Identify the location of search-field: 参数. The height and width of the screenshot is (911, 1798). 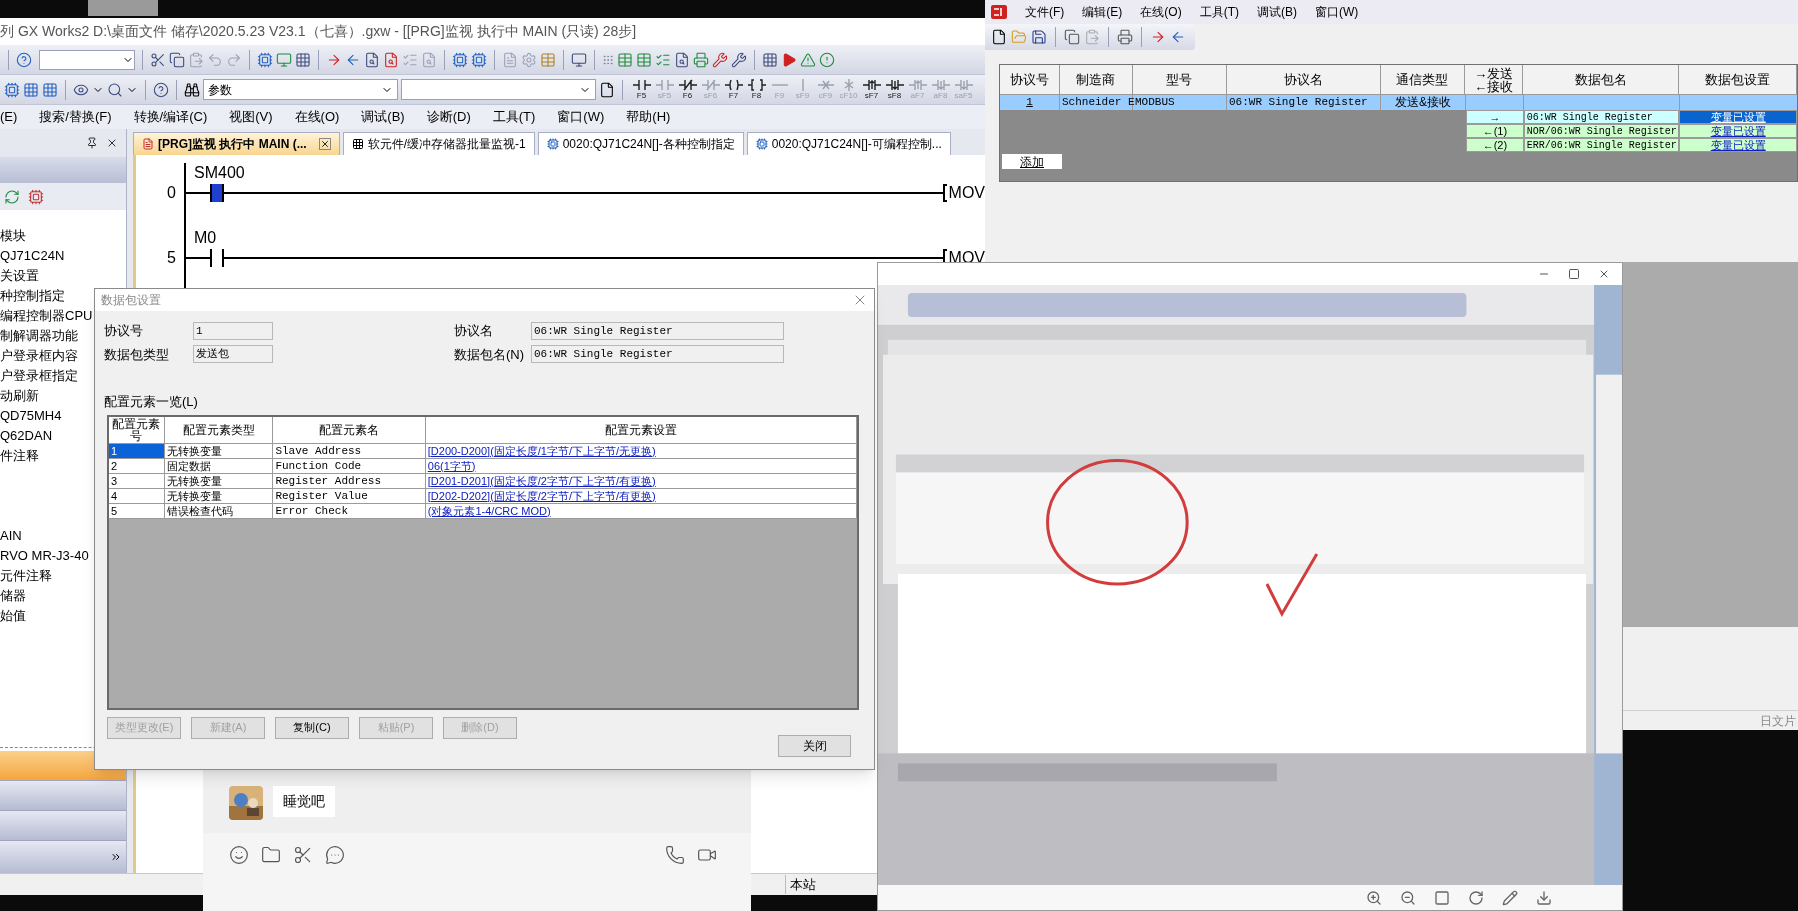
(300, 89).